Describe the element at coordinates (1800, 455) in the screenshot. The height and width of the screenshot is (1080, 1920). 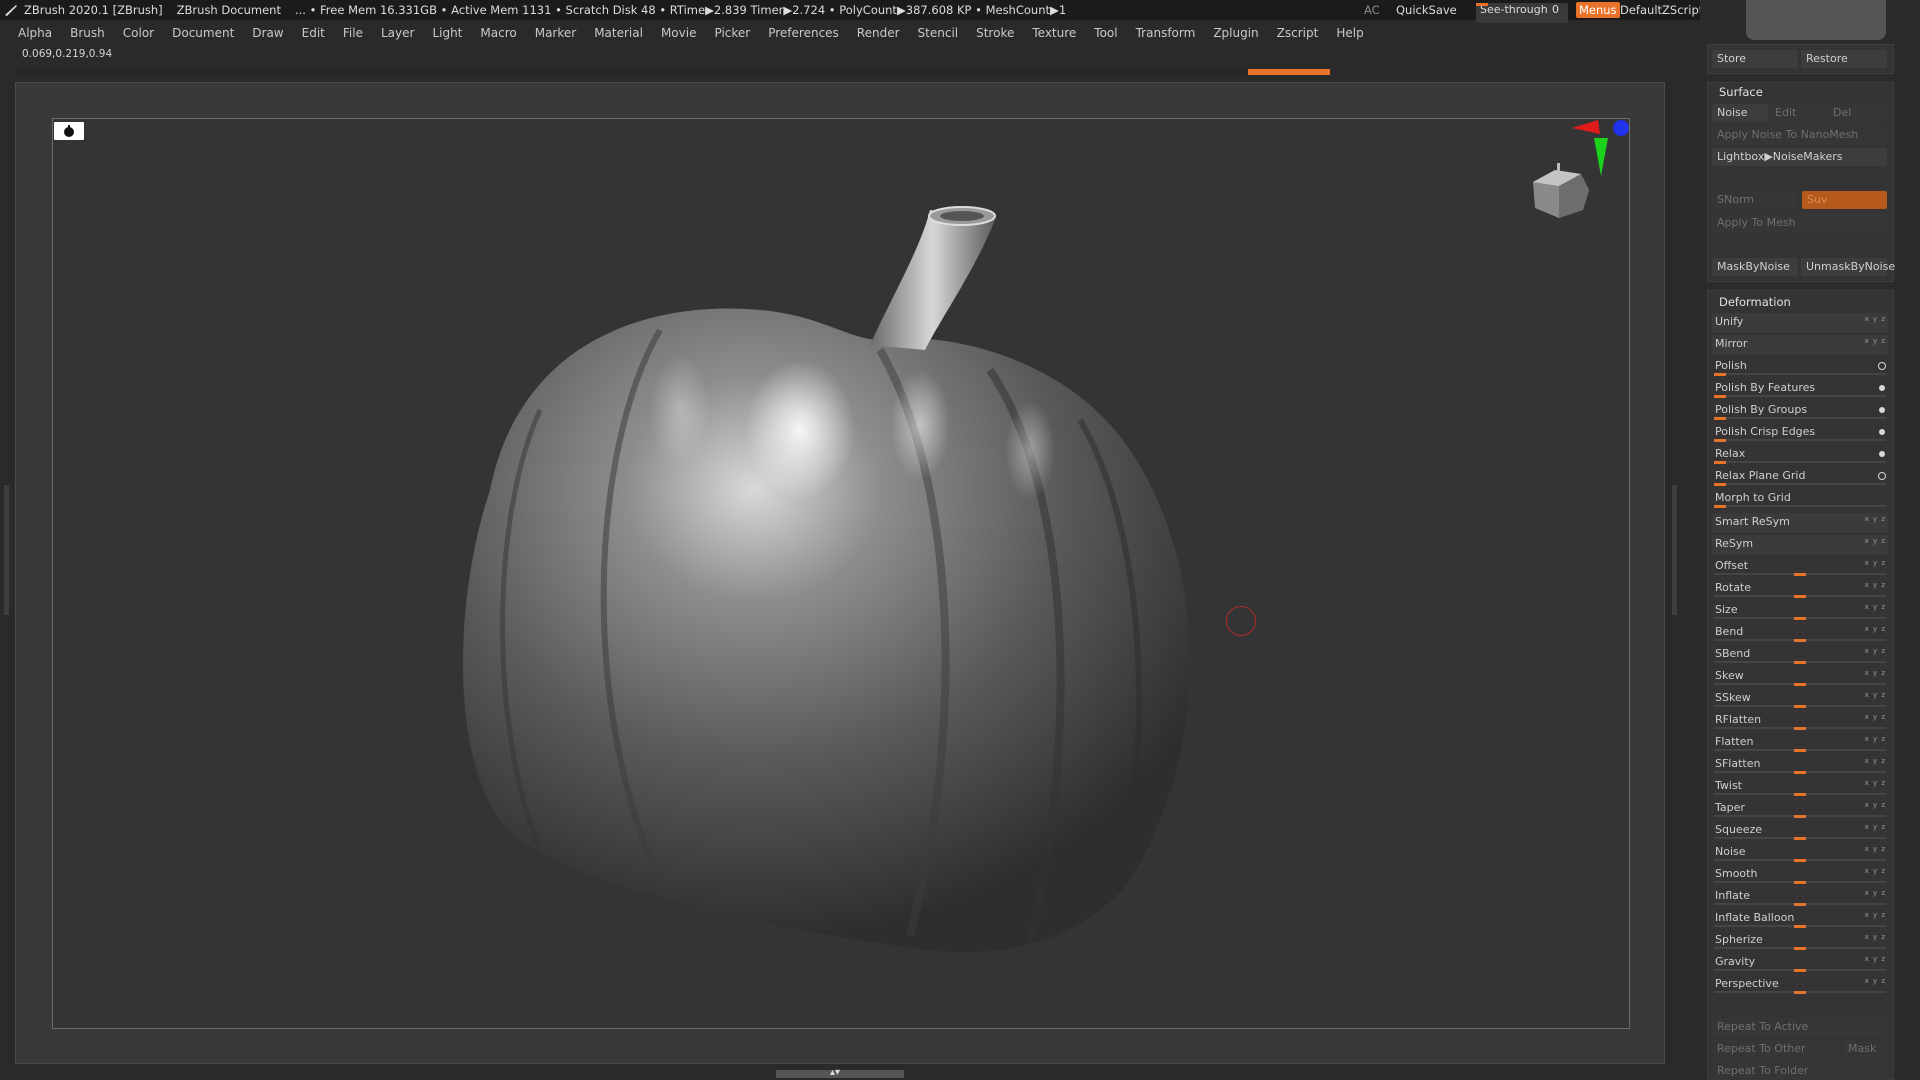
I see `deform-relax: Relax` at that location.